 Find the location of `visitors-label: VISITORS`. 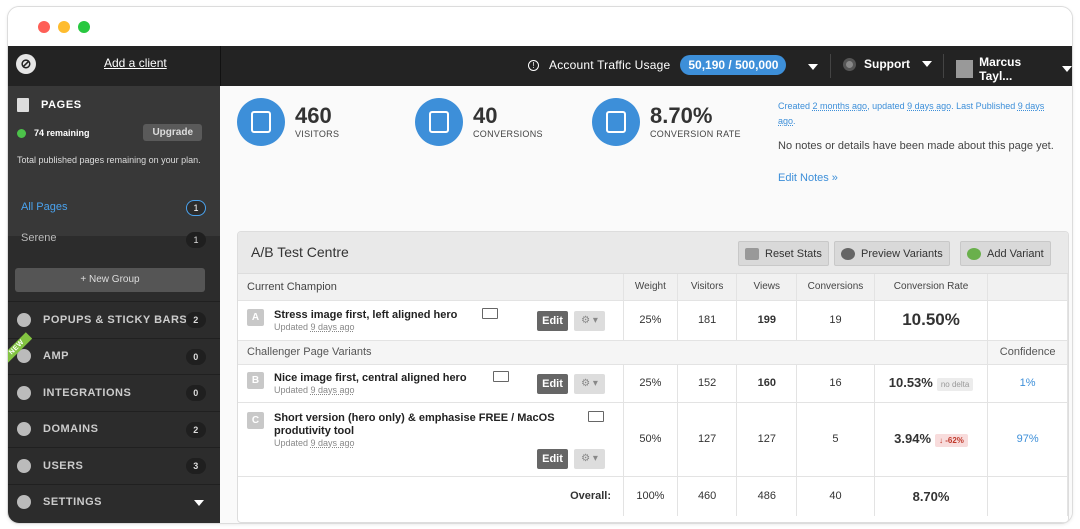

visitors-label: VISITORS is located at coordinates (317, 134).